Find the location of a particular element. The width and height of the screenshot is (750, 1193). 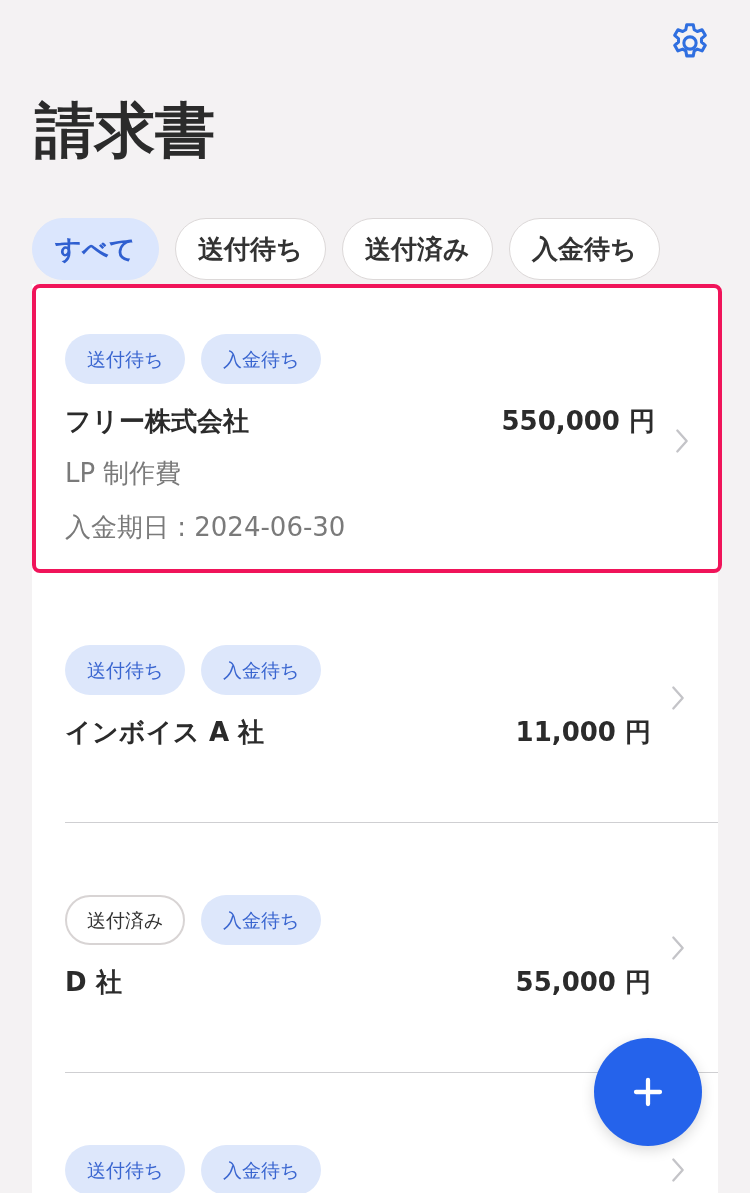

invoice-amount: 55,000 円 is located at coordinates (583, 982).